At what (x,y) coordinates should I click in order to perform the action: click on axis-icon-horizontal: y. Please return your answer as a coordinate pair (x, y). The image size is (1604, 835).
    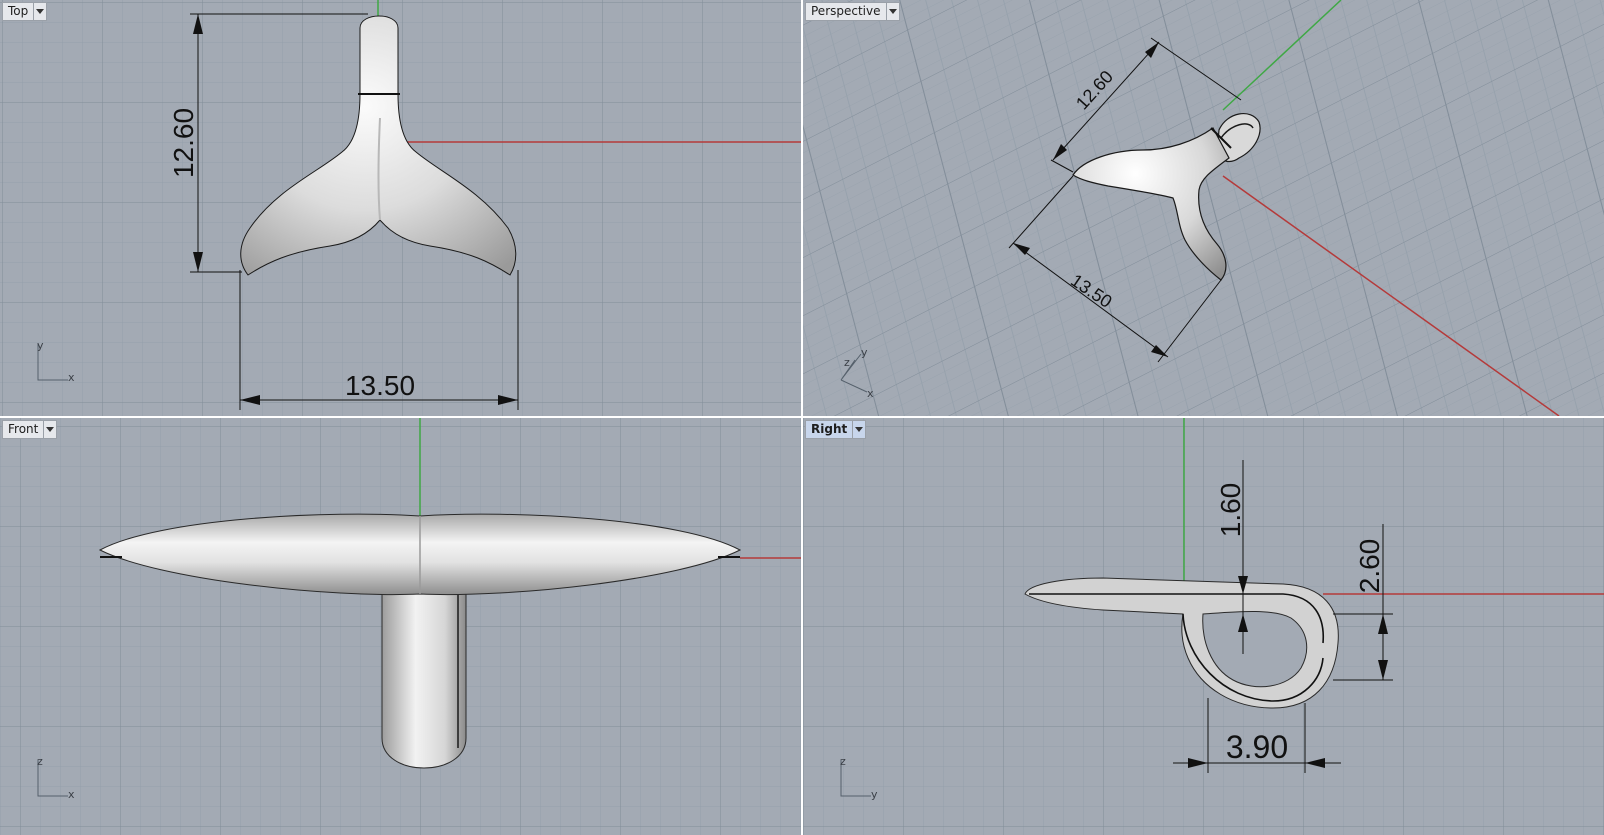
    Looking at the image, I should click on (874, 794).